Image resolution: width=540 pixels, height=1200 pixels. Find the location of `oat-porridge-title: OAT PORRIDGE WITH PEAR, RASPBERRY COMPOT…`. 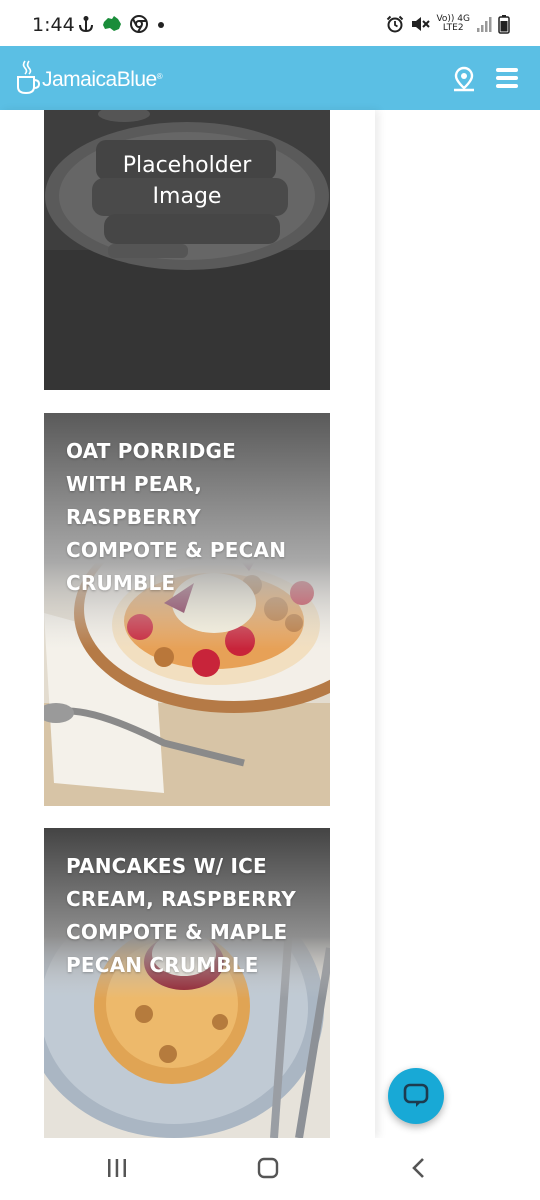

oat-porridge-title: OAT PORRIDGE WITH PEAR, RASPBERRY COMPOT… is located at coordinates (176, 517).